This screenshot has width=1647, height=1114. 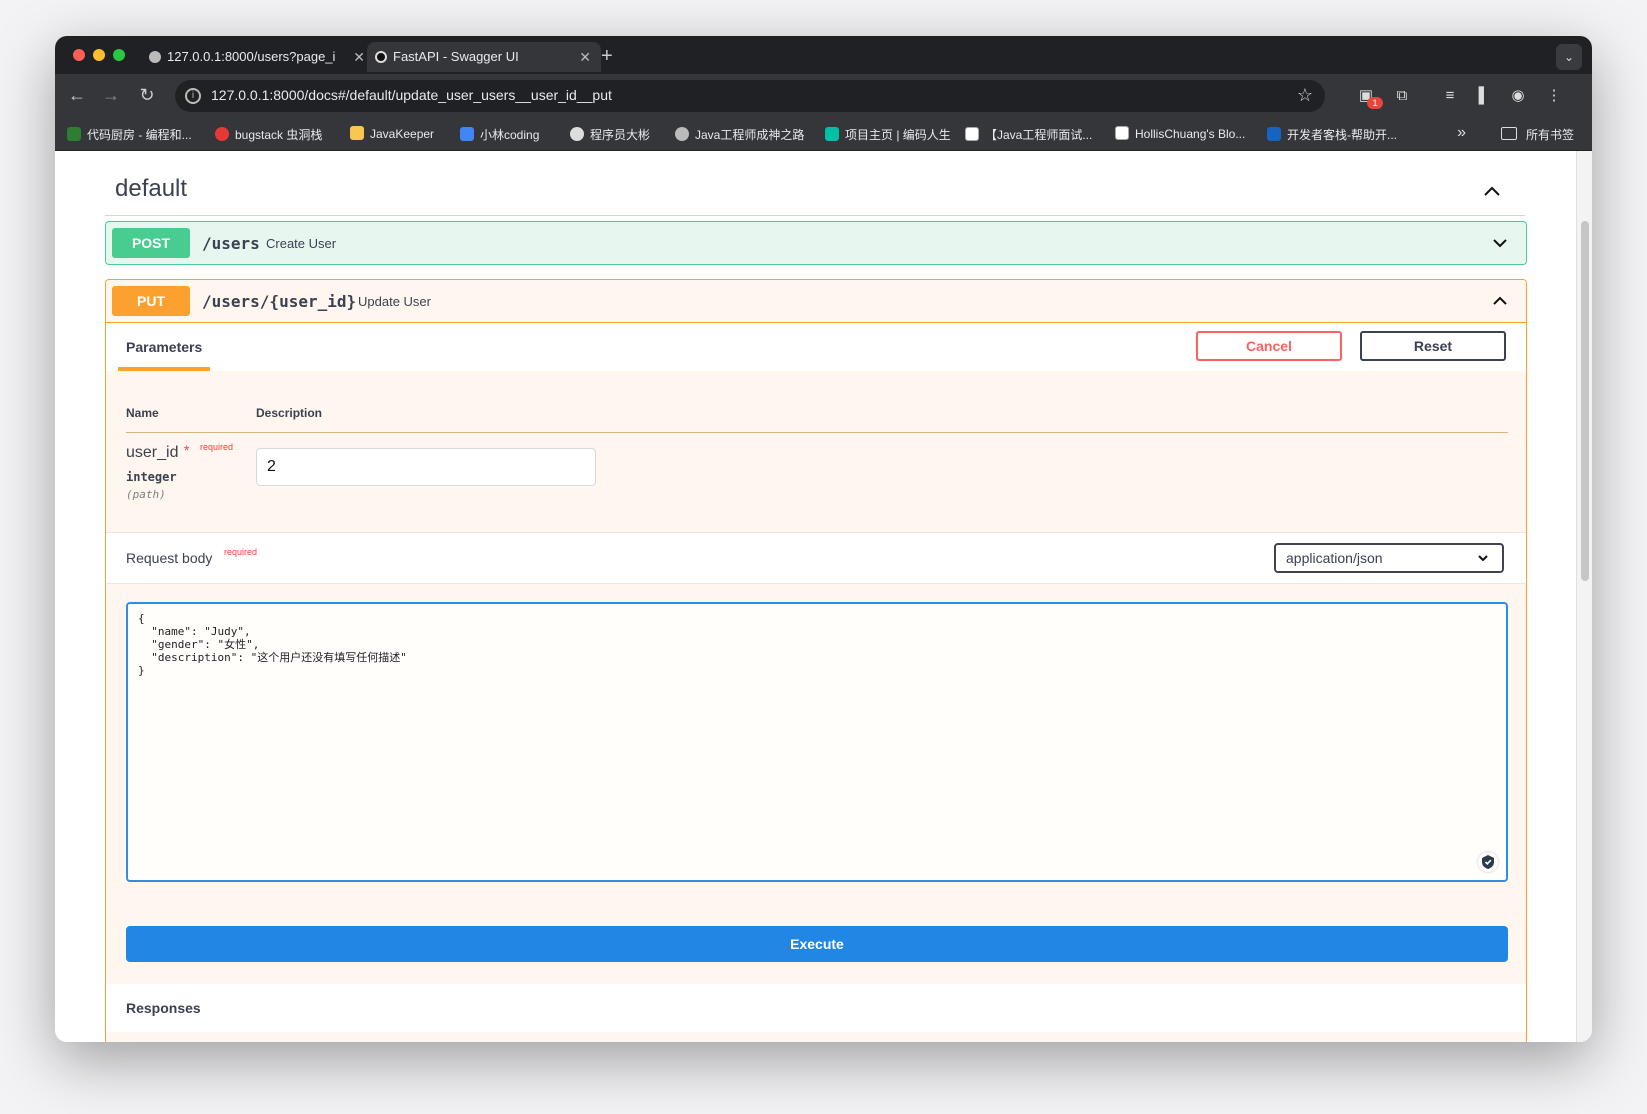 I want to click on tab-parameters: Parameters, so click(x=164, y=347).